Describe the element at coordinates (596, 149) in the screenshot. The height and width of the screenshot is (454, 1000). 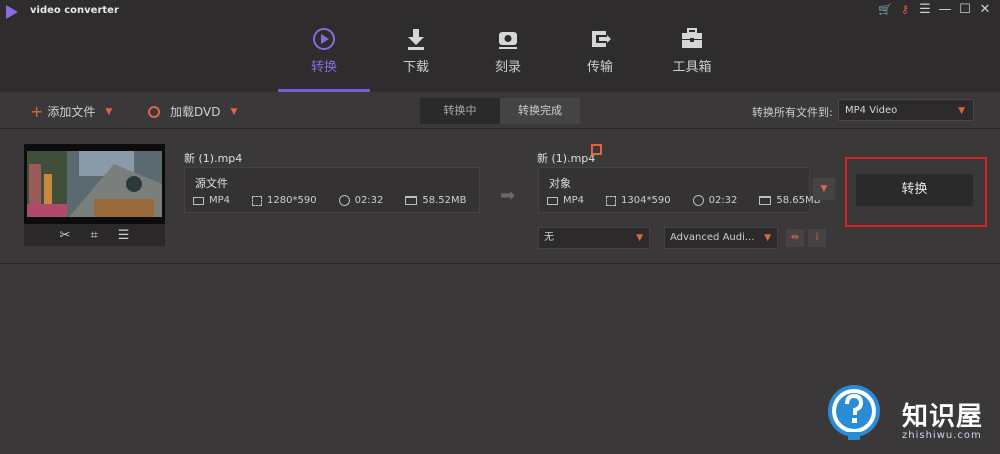
I see `edit-icon` at that location.